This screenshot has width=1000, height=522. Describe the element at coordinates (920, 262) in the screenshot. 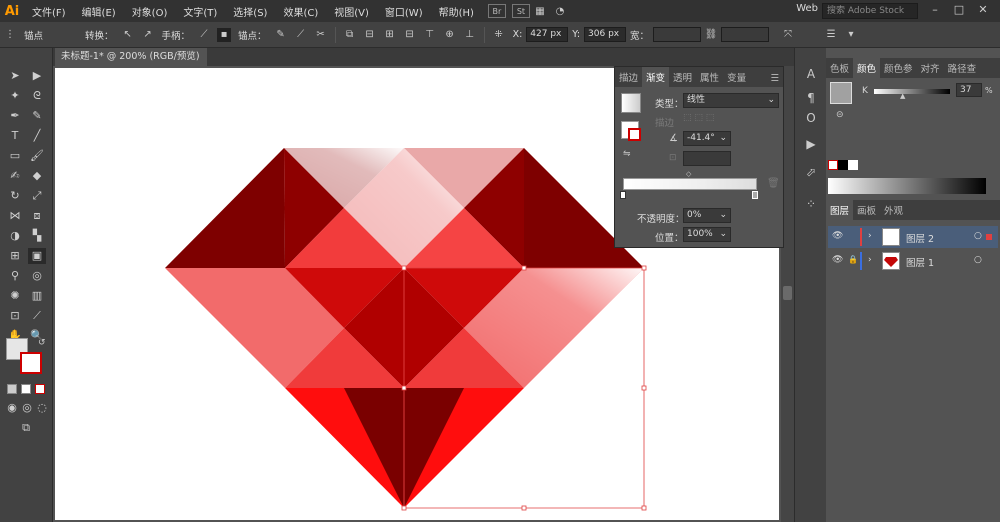

I see `layer-name: 图层 1` at that location.